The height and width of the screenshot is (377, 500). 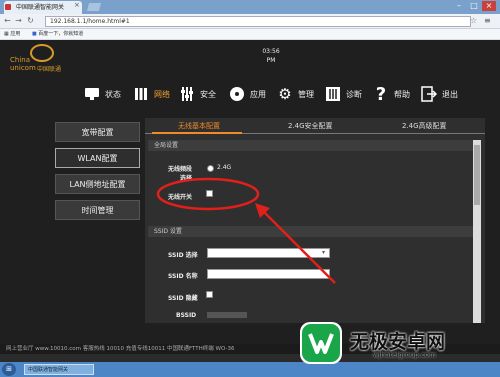 What do you see at coordinates (298, 246) in the screenshot?
I see `annotation-arrow-line` at bounding box center [298, 246].